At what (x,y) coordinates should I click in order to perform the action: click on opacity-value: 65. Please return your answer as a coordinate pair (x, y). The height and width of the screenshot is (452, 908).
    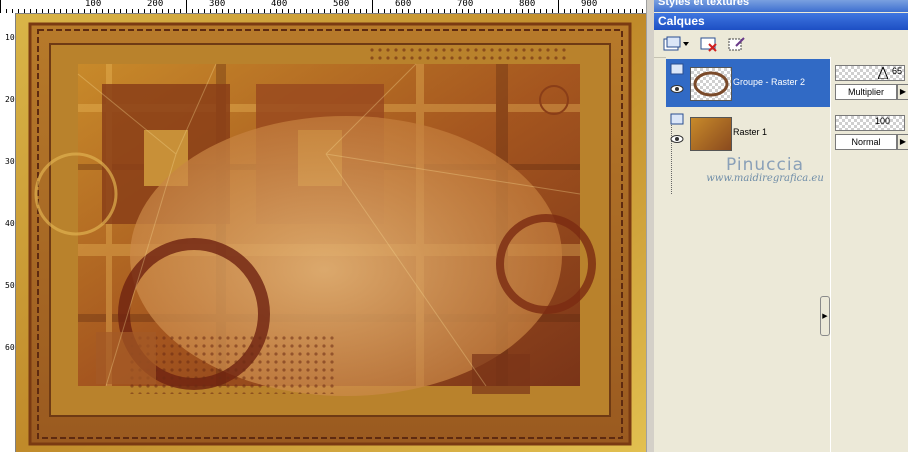
    Looking at the image, I should click on (896, 71).